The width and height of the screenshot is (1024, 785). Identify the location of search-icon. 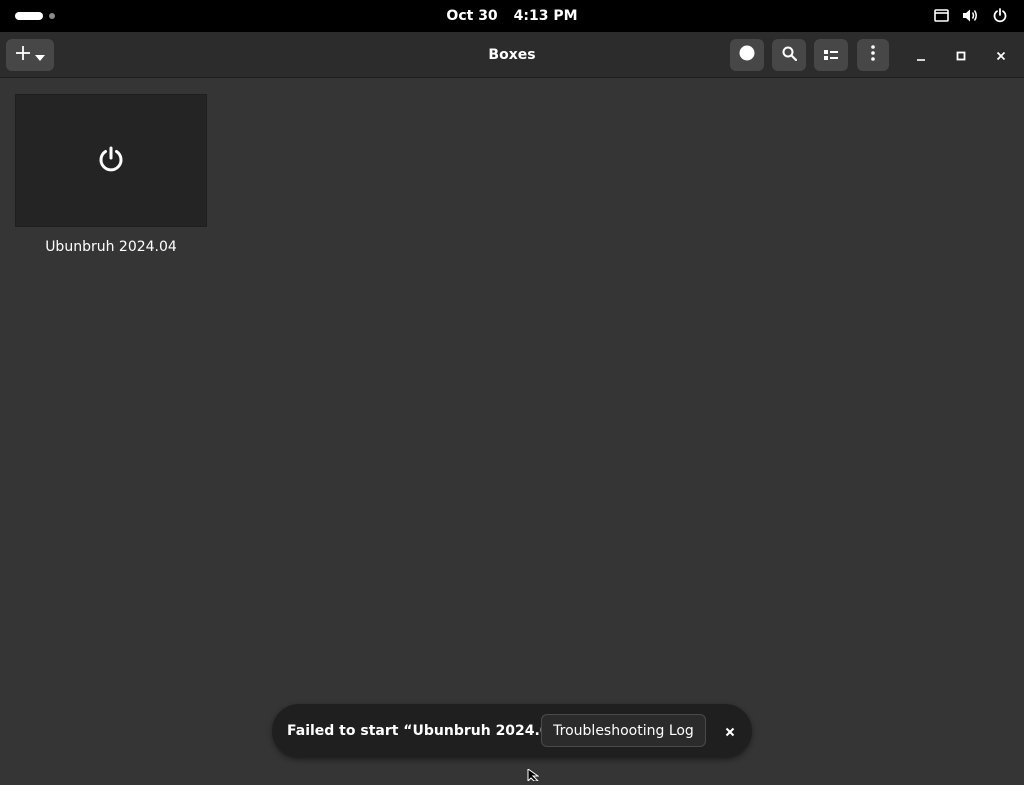
(789, 55).